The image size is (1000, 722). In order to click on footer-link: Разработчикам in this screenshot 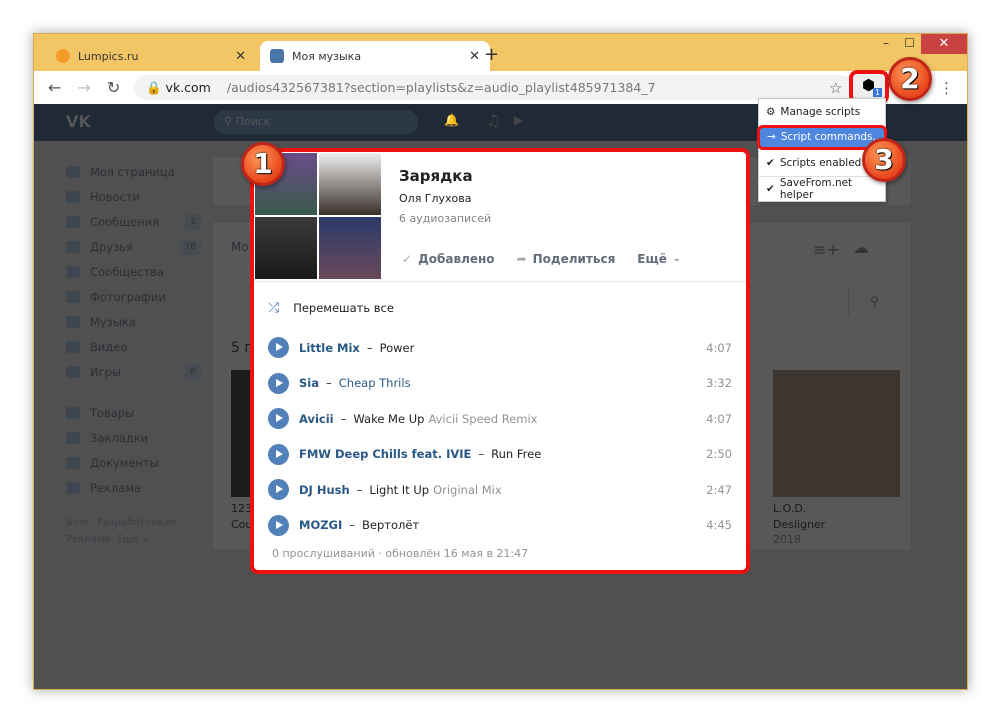, I will do `click(137, 522)`.